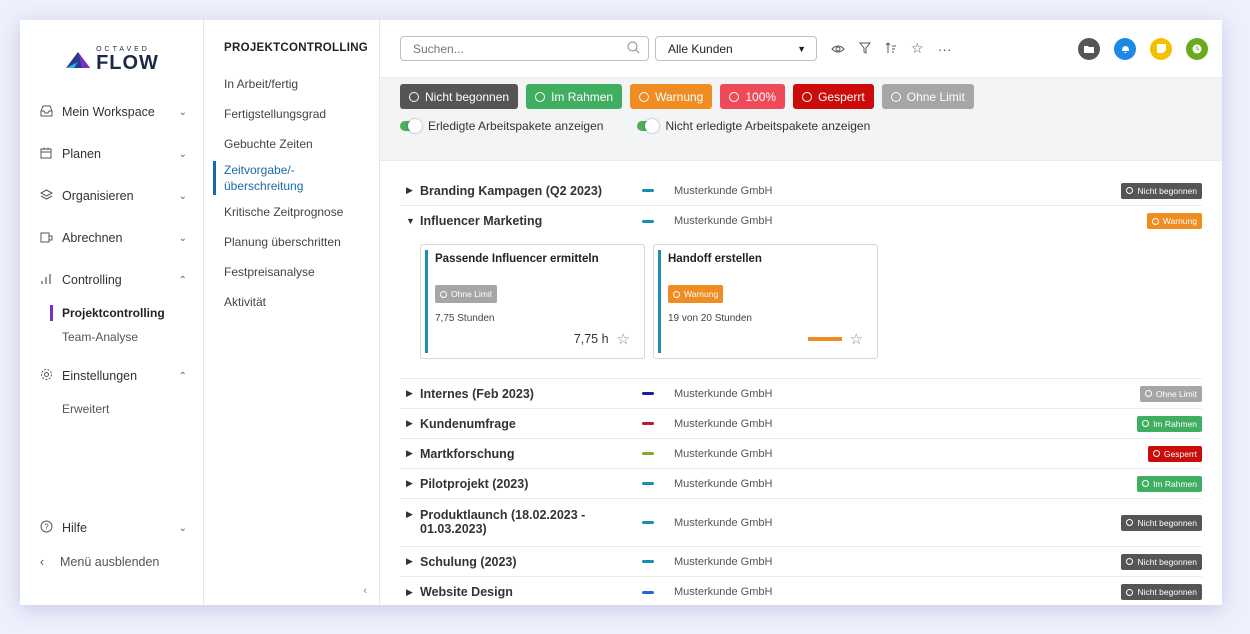 The width and height of the screenshot is (1250, 634). What do you see at coordinates (602, 339) in the screenshot?
I see `card-footer: 7,75 h ☆` at bounding box center [602, 339].